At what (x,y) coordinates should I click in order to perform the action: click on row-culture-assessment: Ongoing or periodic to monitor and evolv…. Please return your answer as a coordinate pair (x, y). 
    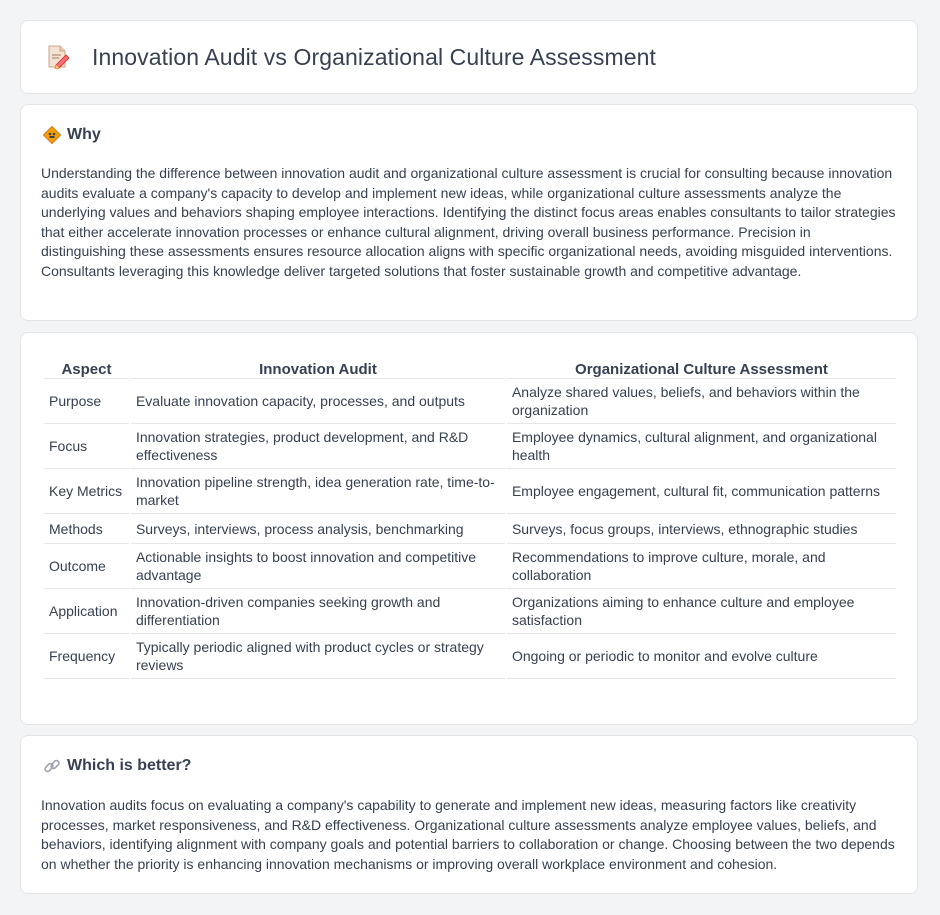
    Looking at the image, I should click on (701, 656).